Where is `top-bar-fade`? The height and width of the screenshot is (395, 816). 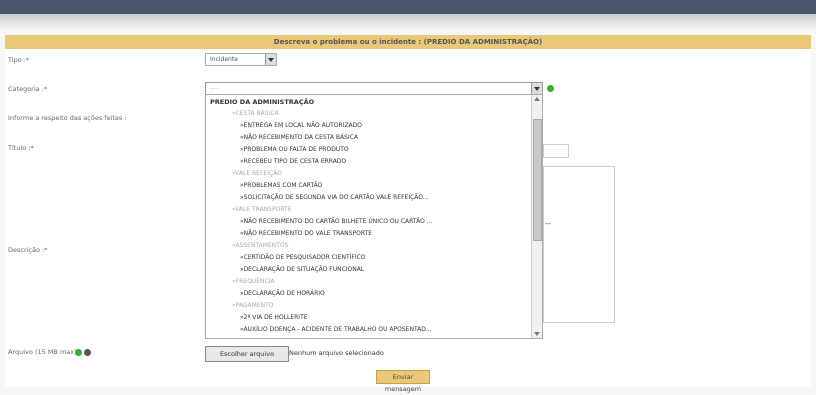
top-bar-fade is located at coordinates (408, 22).